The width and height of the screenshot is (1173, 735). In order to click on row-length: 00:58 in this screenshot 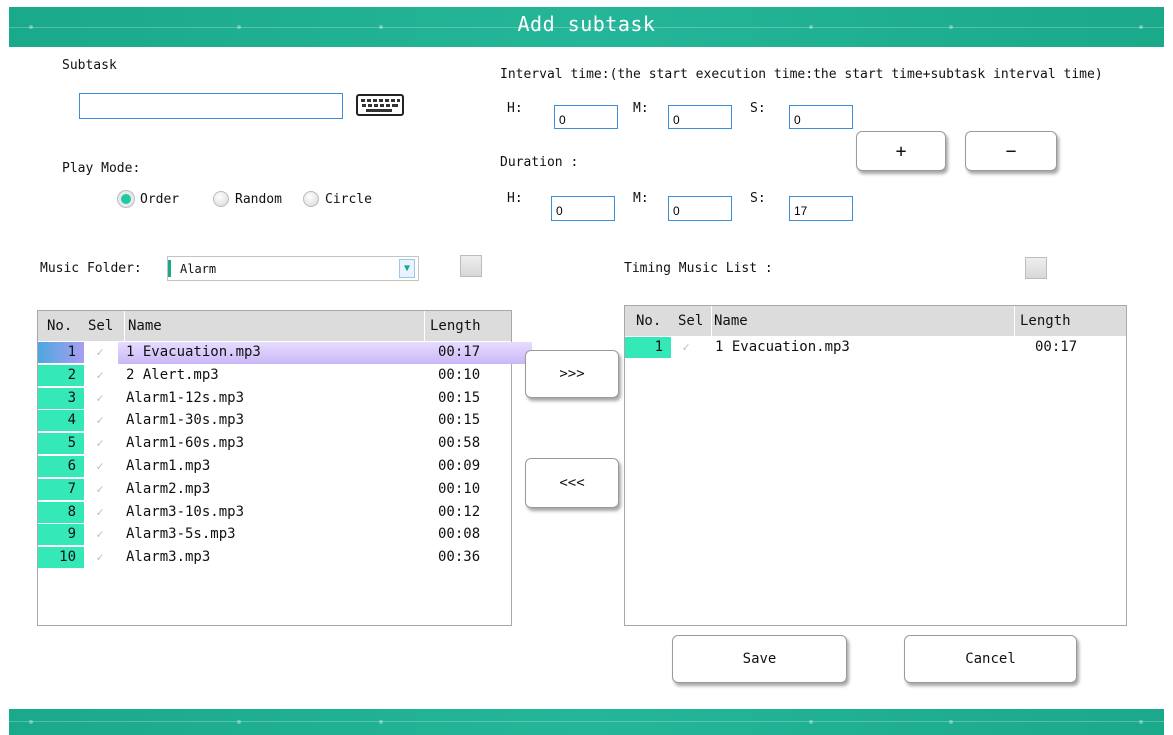, I will do `click(459, 443)`.